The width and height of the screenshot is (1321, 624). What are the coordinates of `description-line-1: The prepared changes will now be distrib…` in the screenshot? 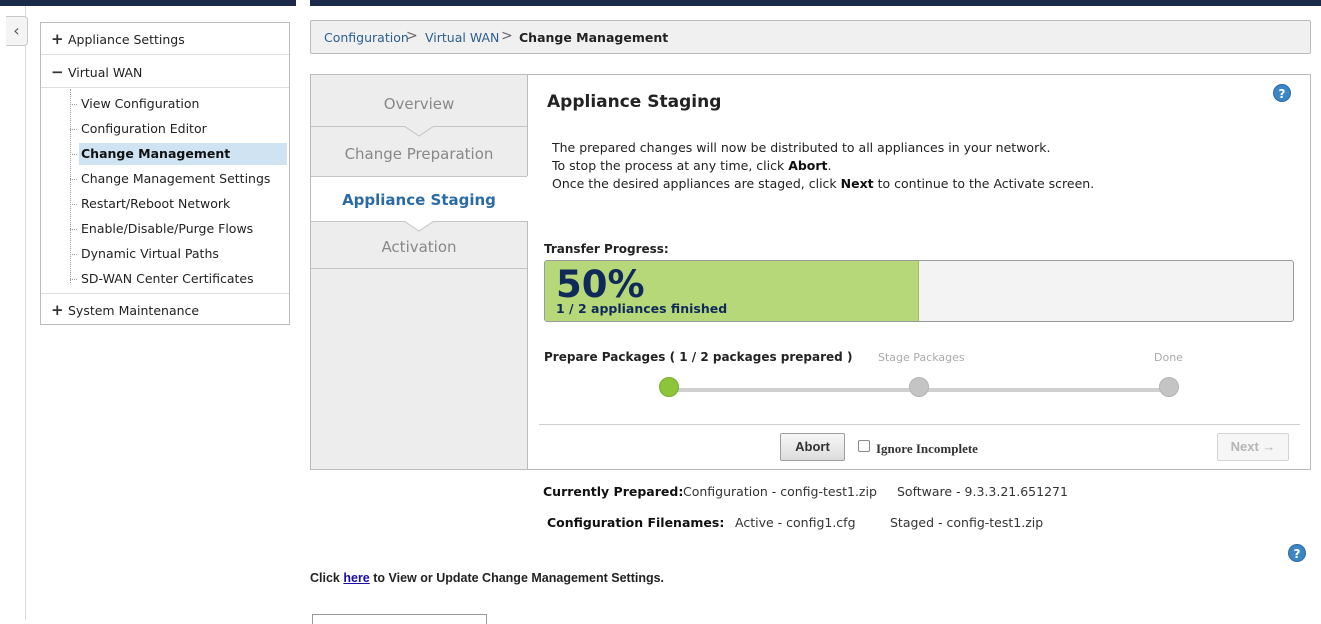 It's located at (801, 147).